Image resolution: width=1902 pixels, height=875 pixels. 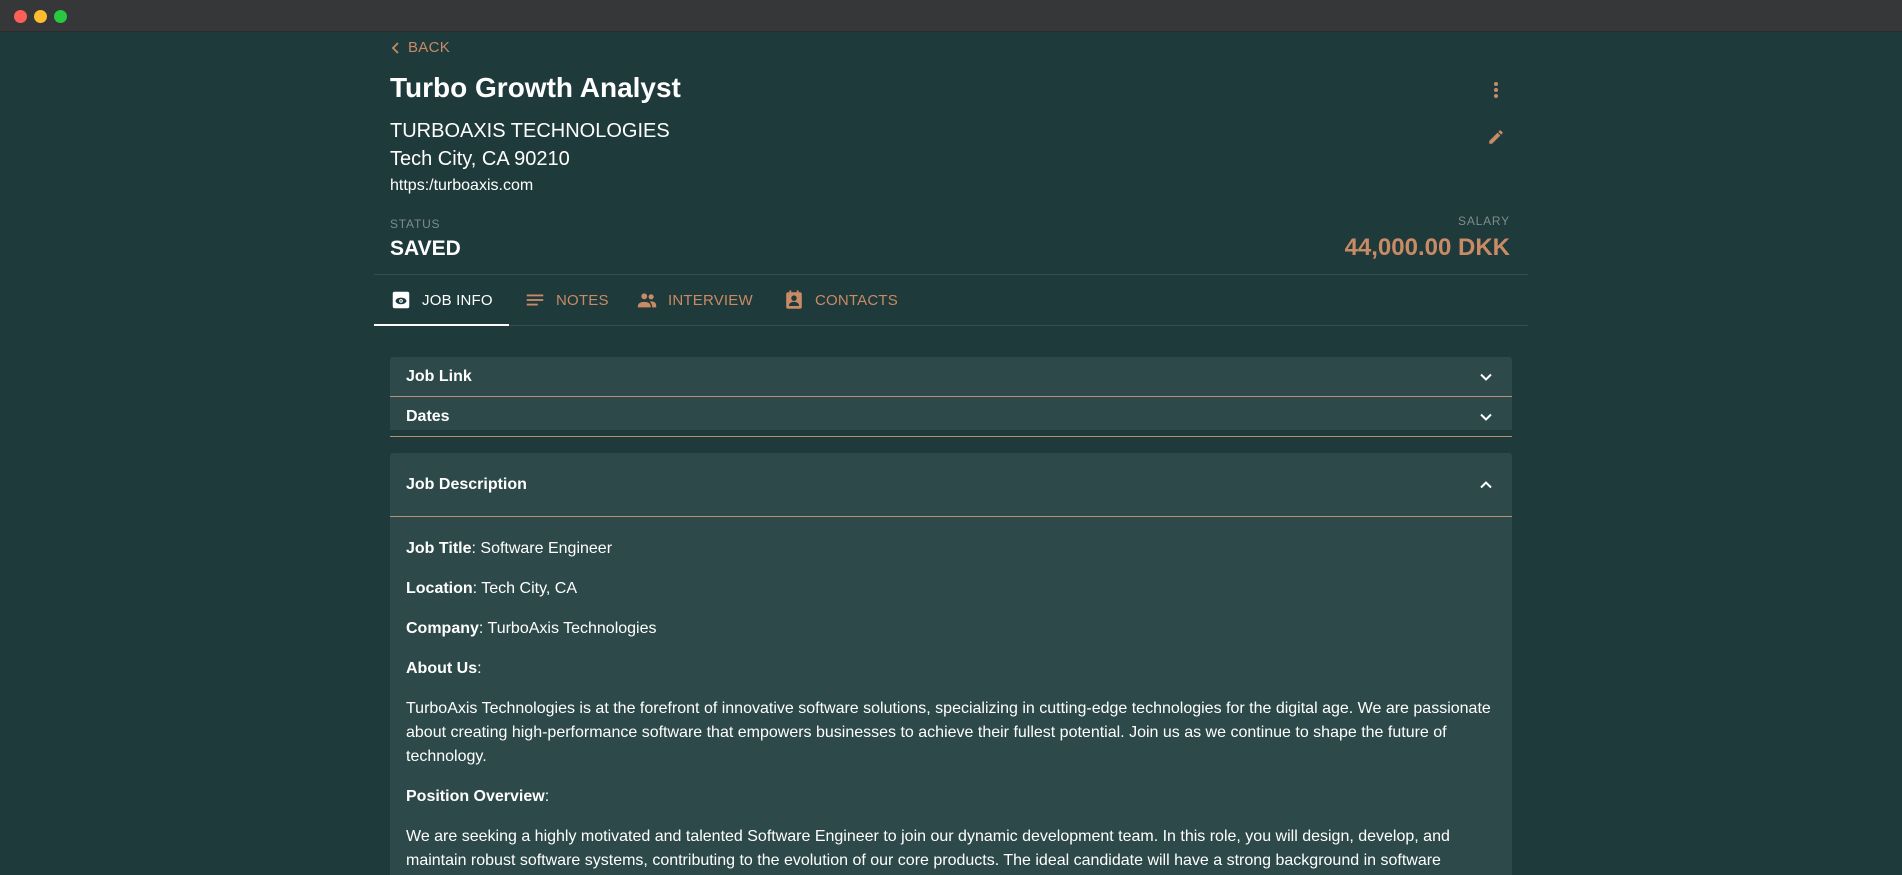 What do you see at coordinates (428, 416) in the screenshot?
I see `dates-title: Dates` at bounding box center [428, 416].